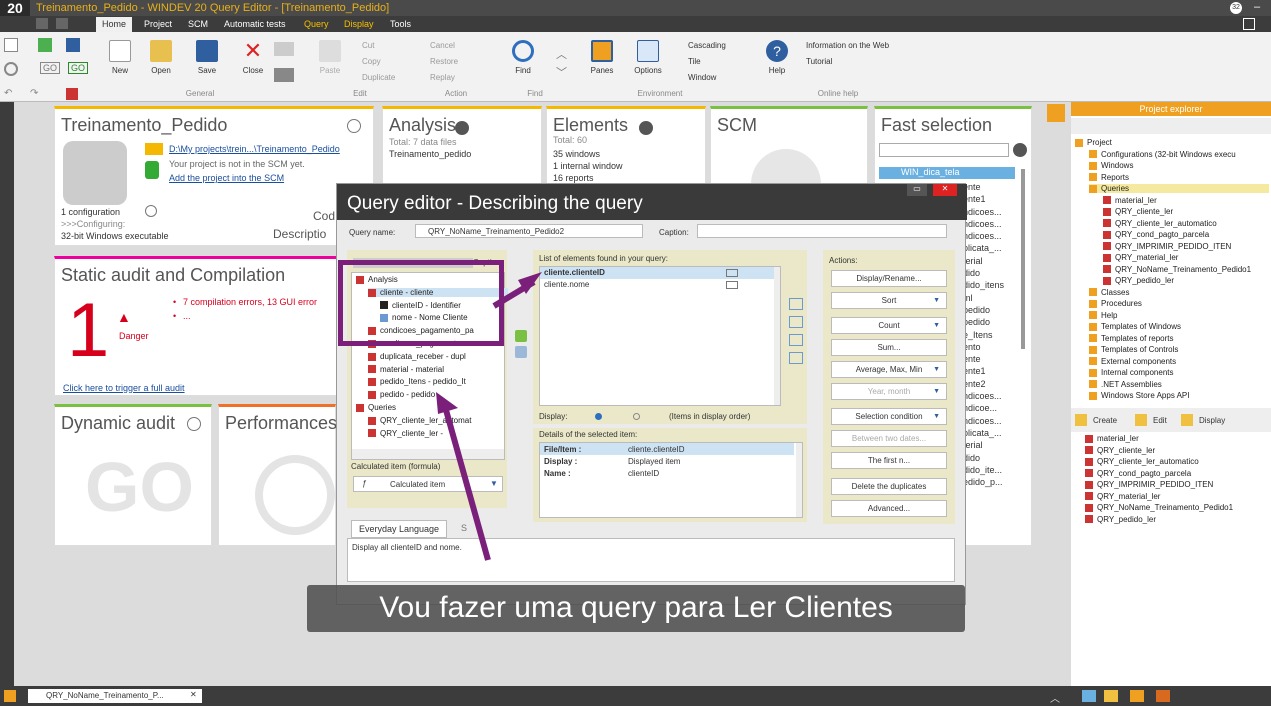 The height and width of the screenshot is (706, 1271). What do you see at coordinates (636, 608) in the screenshot?
I see `video-subtitle: Vou fazer uma query para Ler Clientes` at bounding box center [636, 608].